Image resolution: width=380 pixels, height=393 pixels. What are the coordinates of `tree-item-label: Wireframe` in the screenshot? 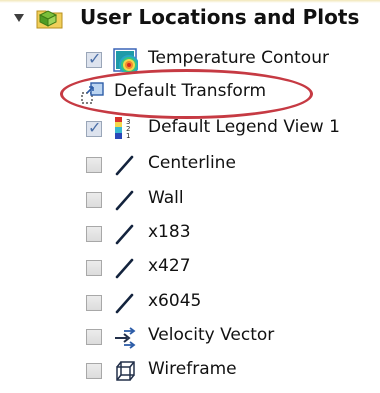 It's located at (192, 369).